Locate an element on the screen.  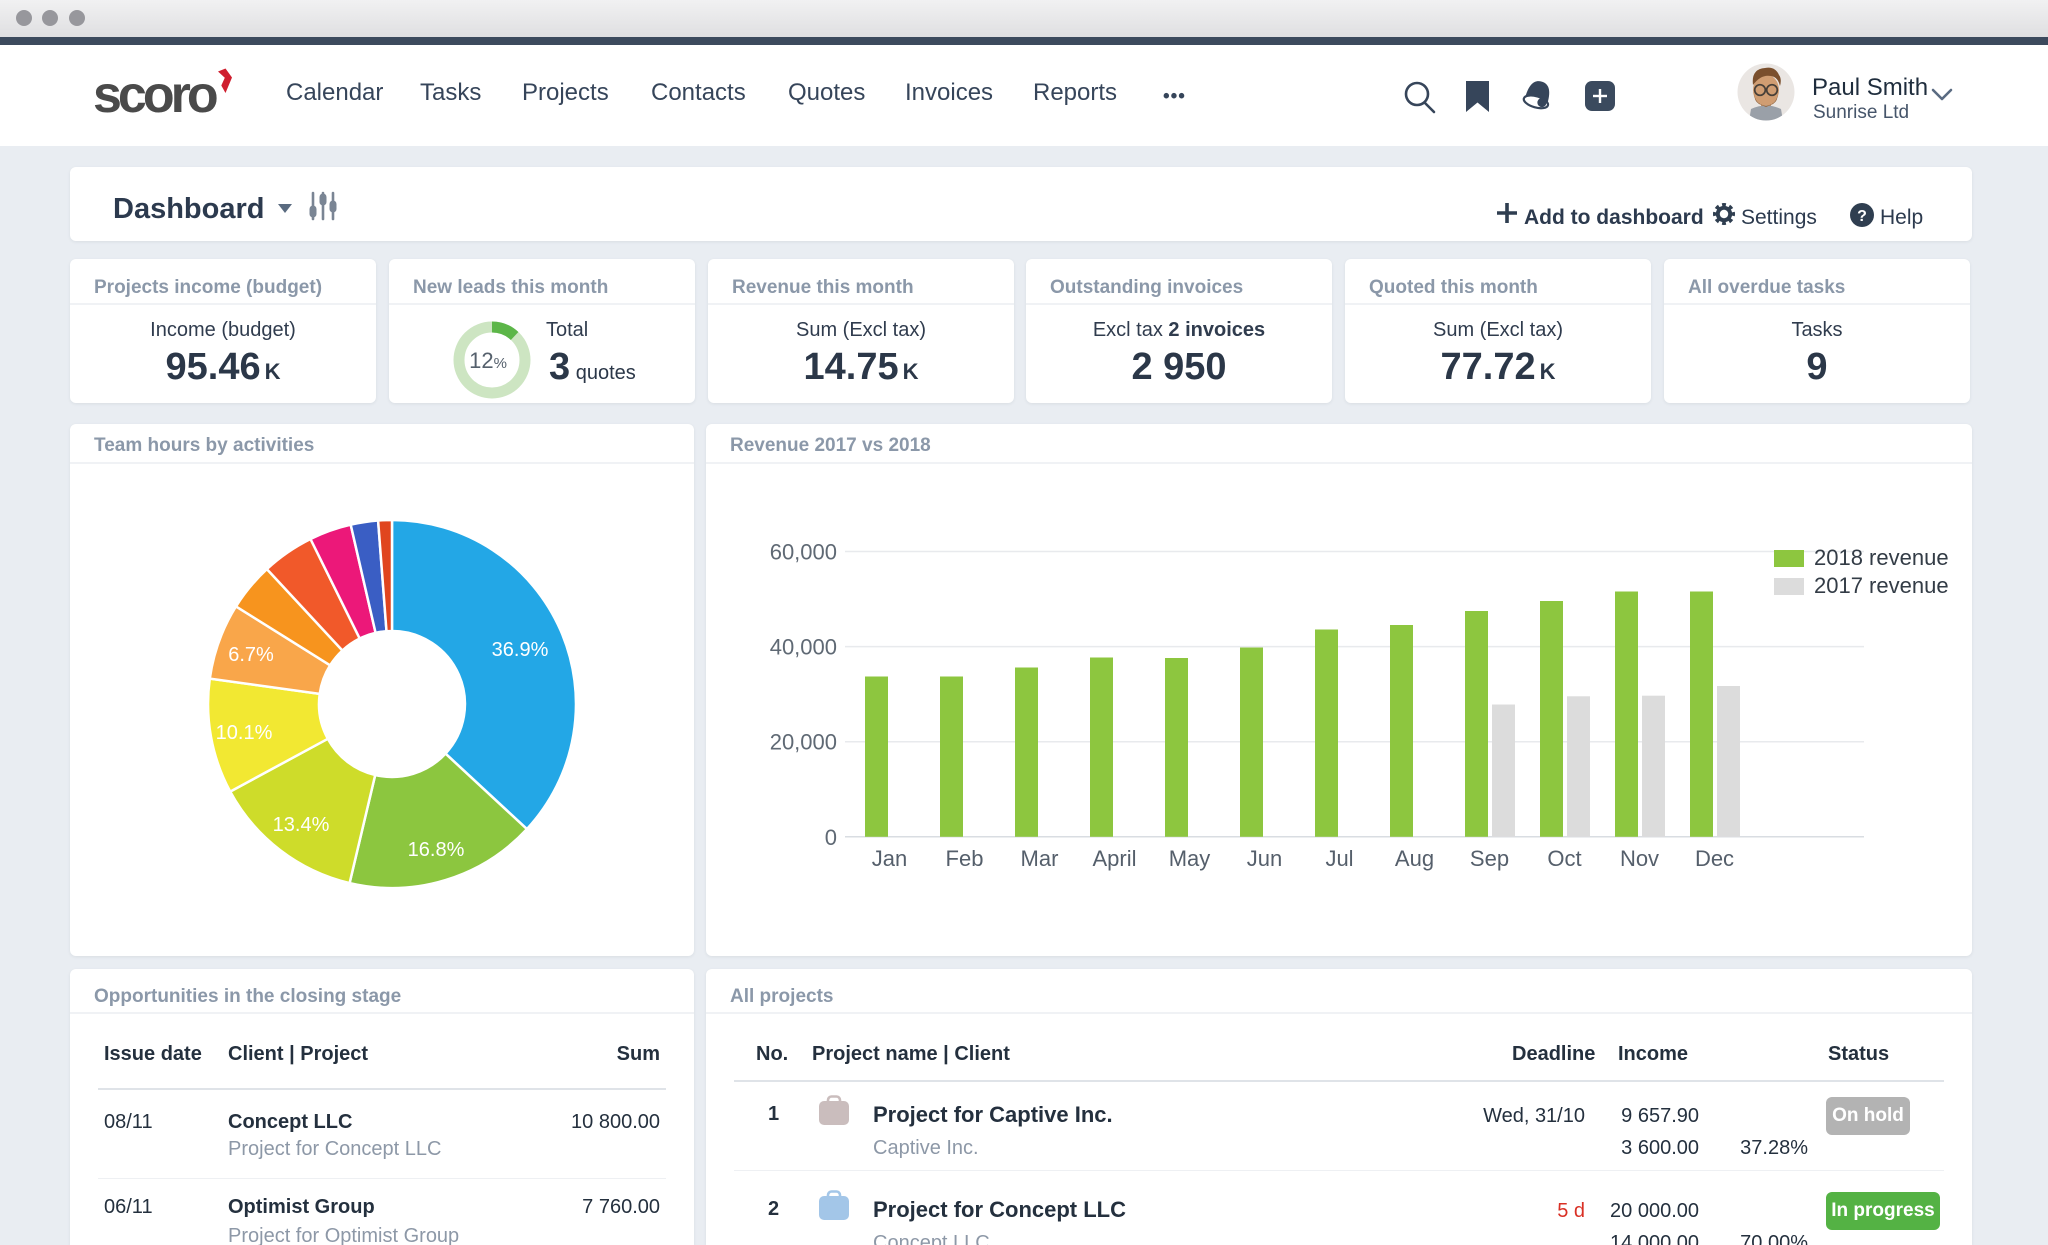
svg-text: 2017 revenue is located at coordinates (1881, 585).